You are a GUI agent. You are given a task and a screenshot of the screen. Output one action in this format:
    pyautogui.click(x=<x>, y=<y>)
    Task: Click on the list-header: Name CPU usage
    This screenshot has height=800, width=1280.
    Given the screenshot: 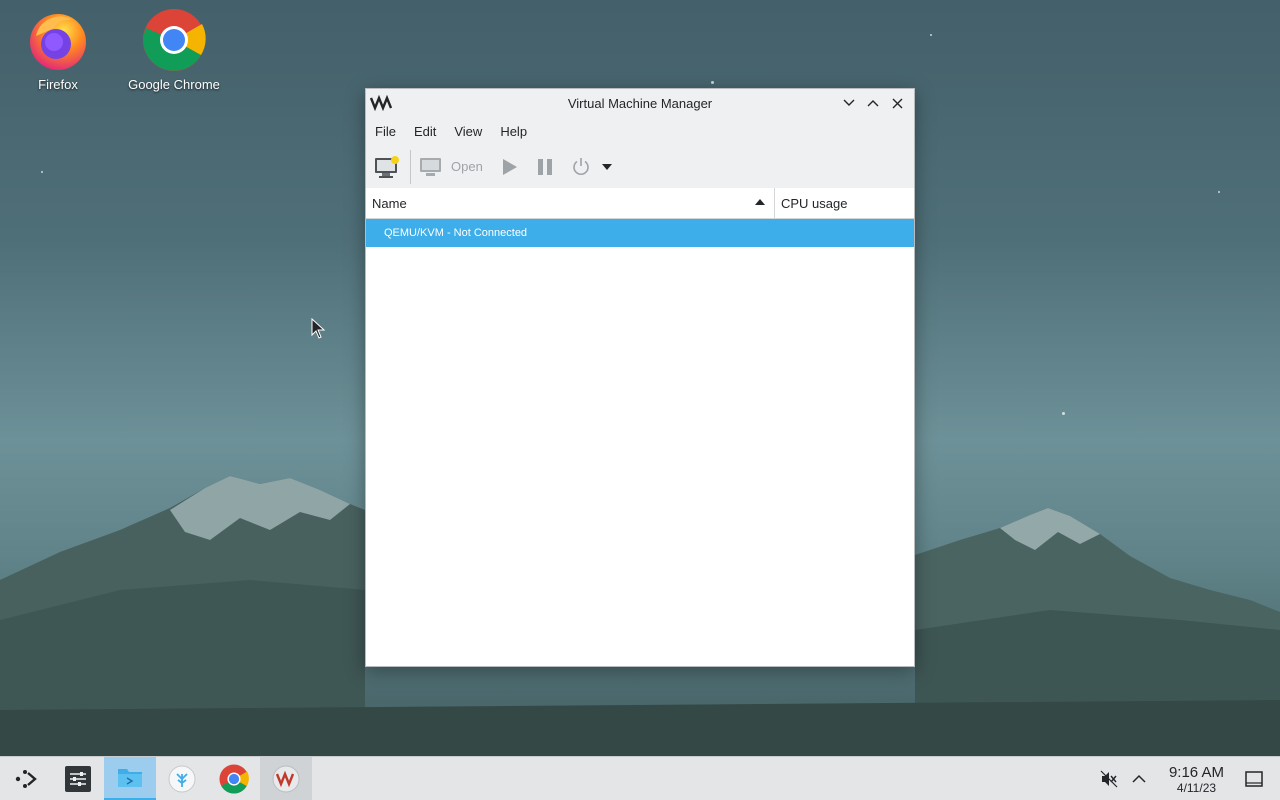 What is the action you would take?
    pyautogui.click(x=640, y=203)
    